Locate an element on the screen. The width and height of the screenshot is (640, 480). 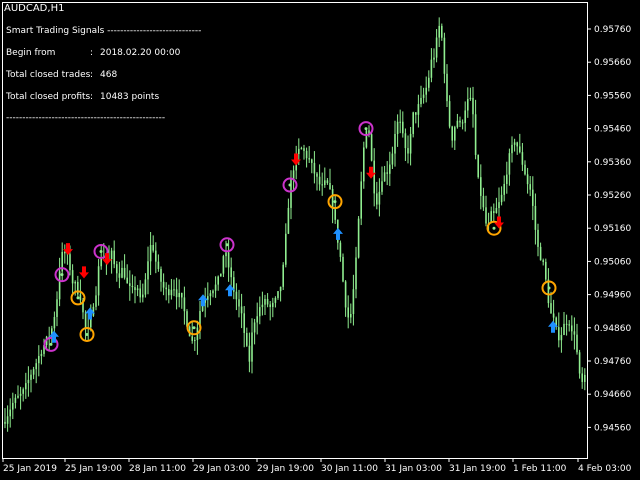
y-tick-label: 0.95660 is located at coordinates (612, 63).